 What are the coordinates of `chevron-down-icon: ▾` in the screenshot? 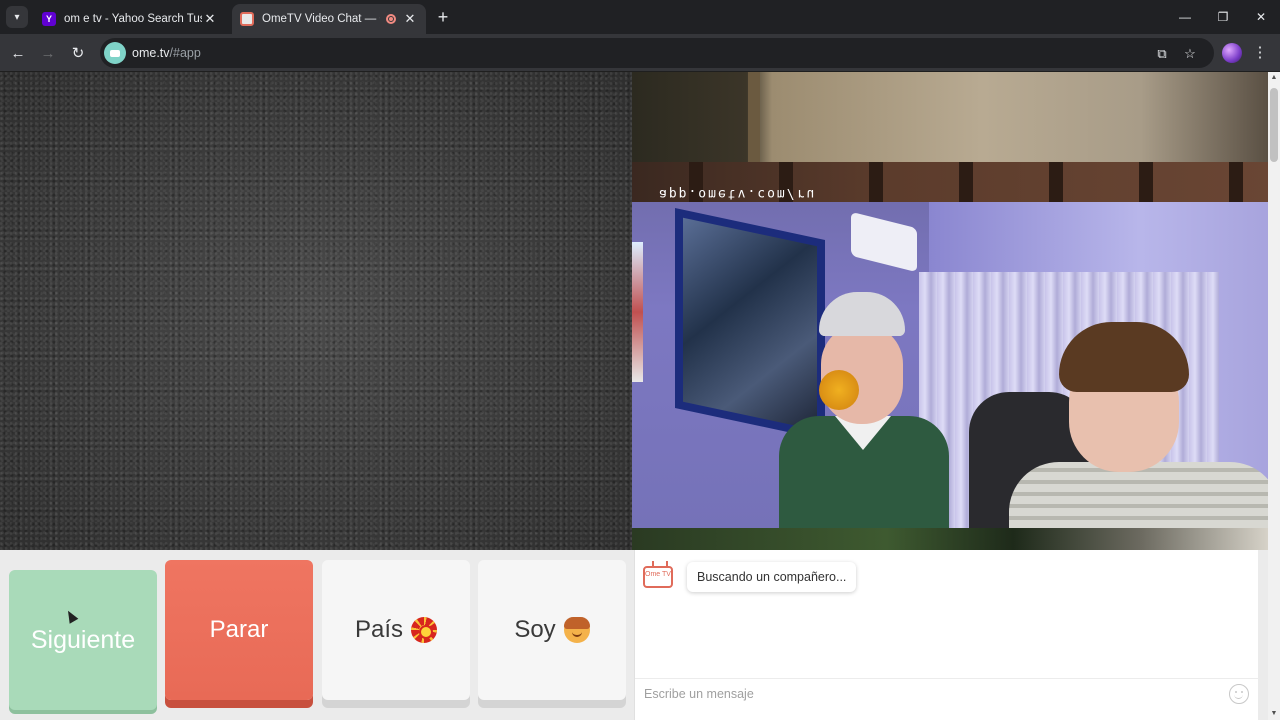 It's located at (17, 17).